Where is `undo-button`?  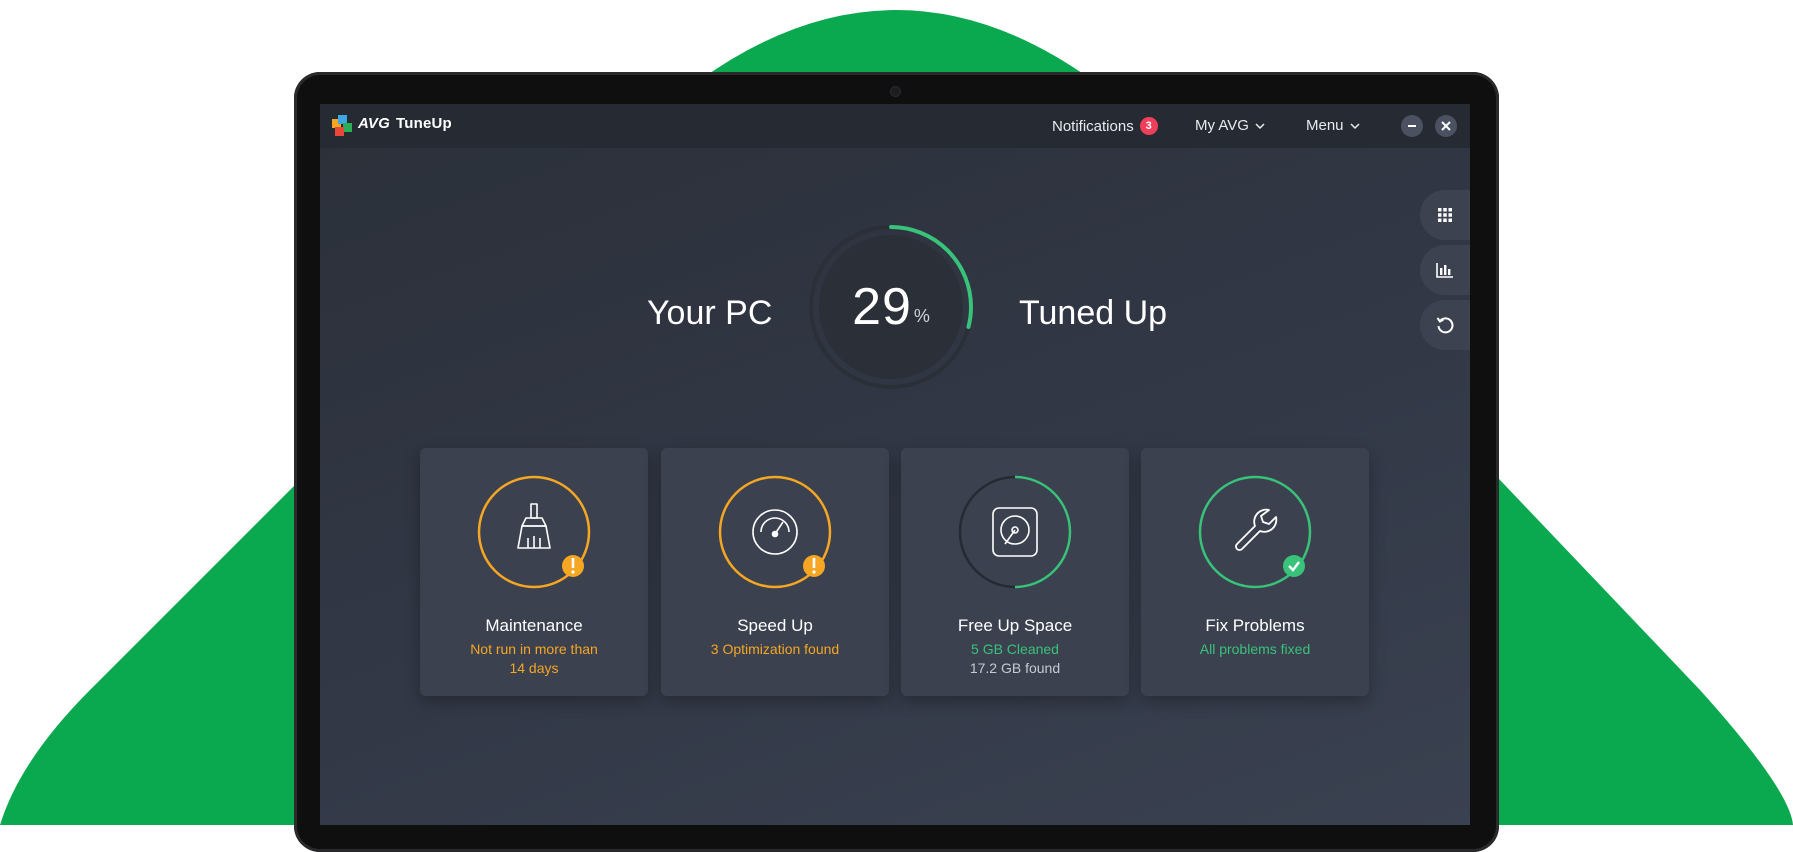
undo-button is located at coordinates (1445, 325).